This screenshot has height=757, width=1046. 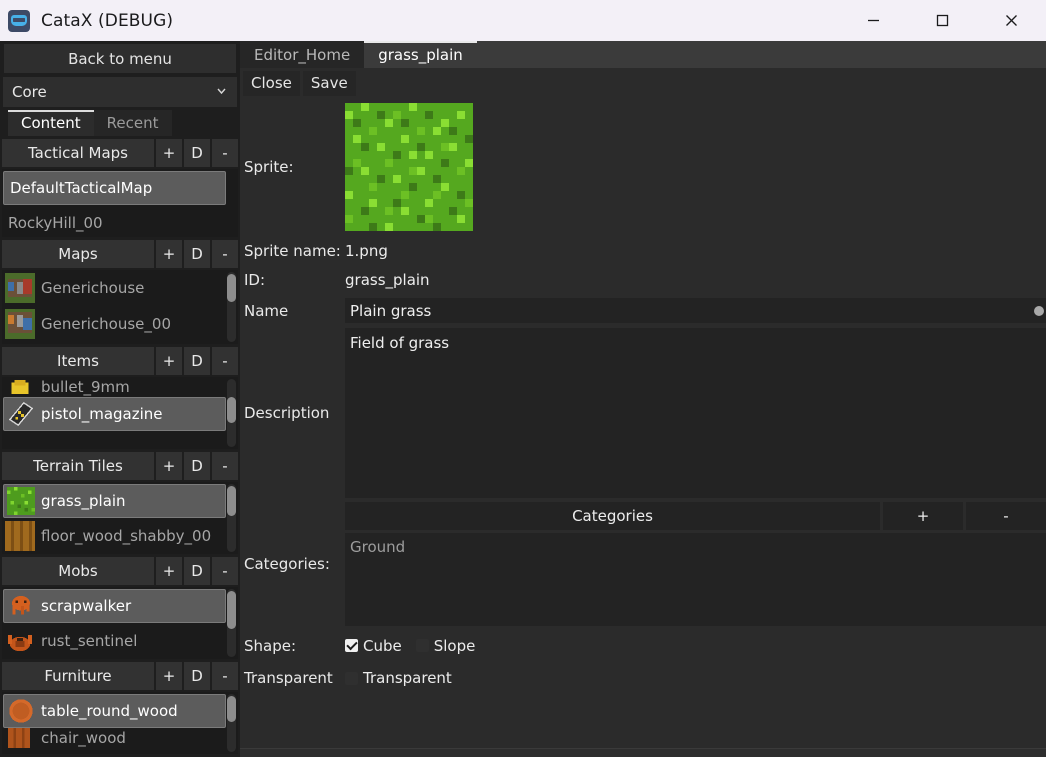 What do you see at coordinates (120, 221) in the screenshot?
I see `list-item: RockyHill_00` at bounding box center [120, 221].